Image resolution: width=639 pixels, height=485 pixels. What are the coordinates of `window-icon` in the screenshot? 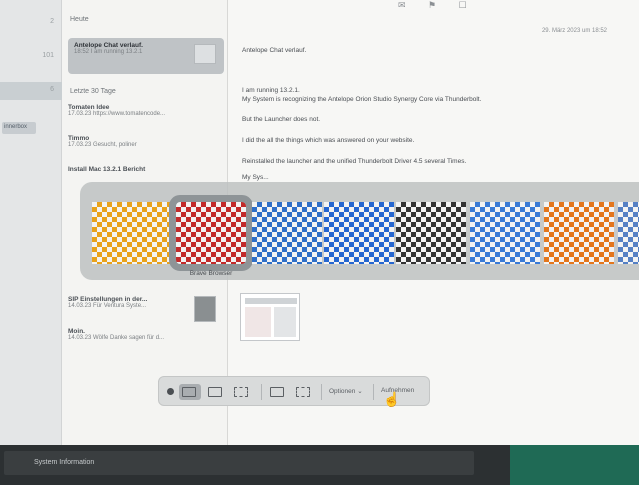 It's located at (215, 392).